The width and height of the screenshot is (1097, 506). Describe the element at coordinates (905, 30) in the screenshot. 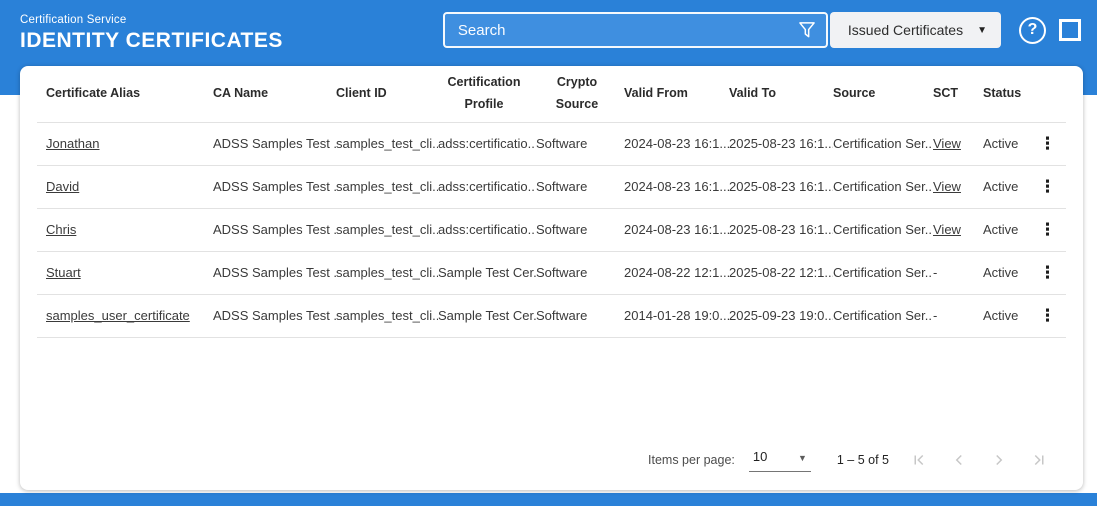

I see `certificate-type-value: Issued Certificates` at that location.